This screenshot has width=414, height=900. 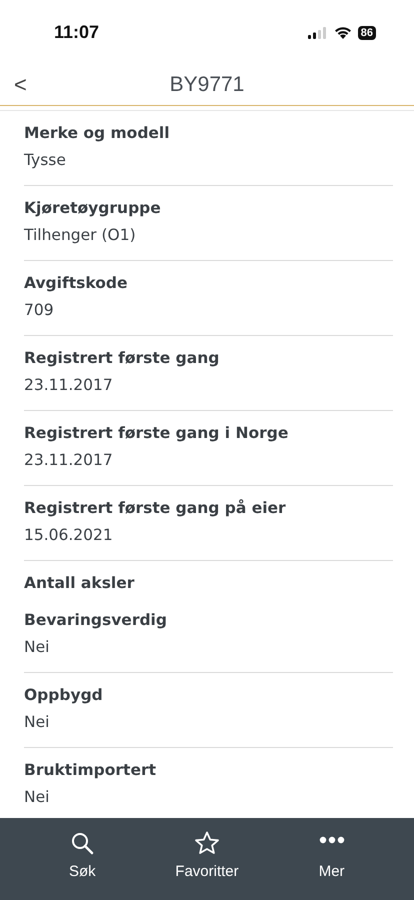 What do you see at coordinates (331, 840) in the screenshot?
I see `more-icon` at bounding box center [331, 840].